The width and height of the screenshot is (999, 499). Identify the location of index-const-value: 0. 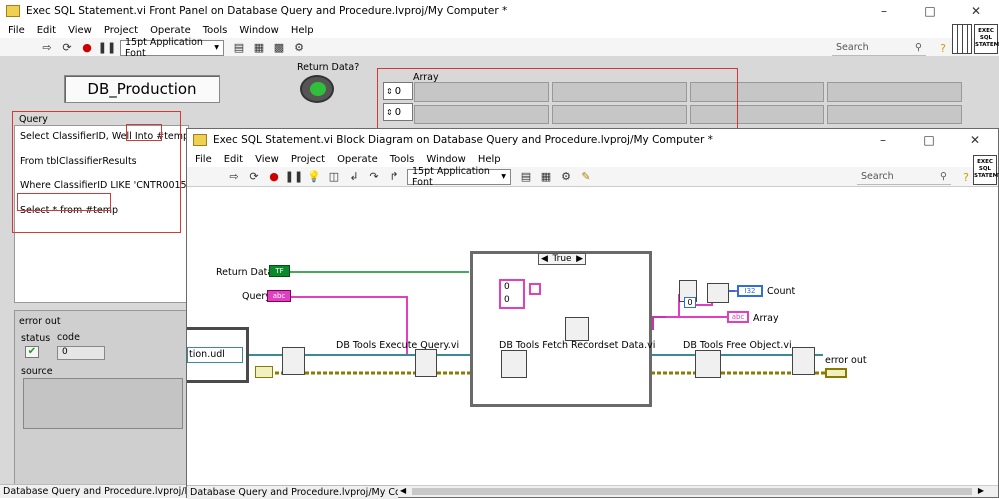
(690, 302).